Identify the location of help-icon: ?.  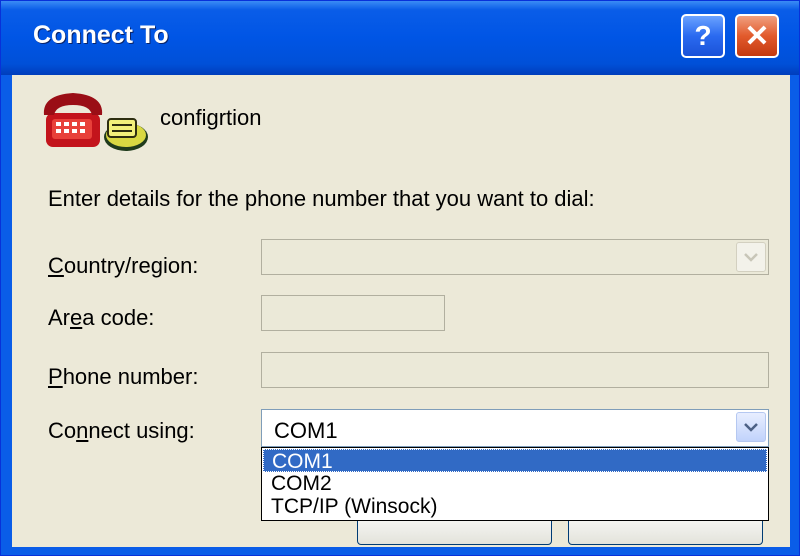
(703, 35).